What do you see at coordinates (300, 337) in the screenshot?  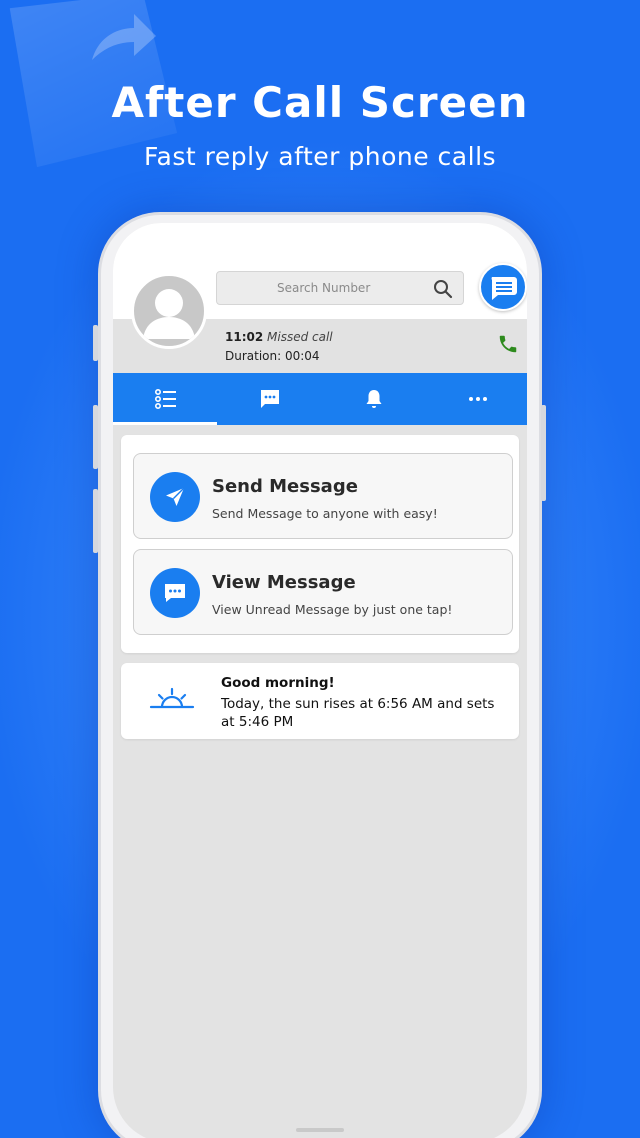 I see `call-status: Missed call` at bounding box center [300, 337].